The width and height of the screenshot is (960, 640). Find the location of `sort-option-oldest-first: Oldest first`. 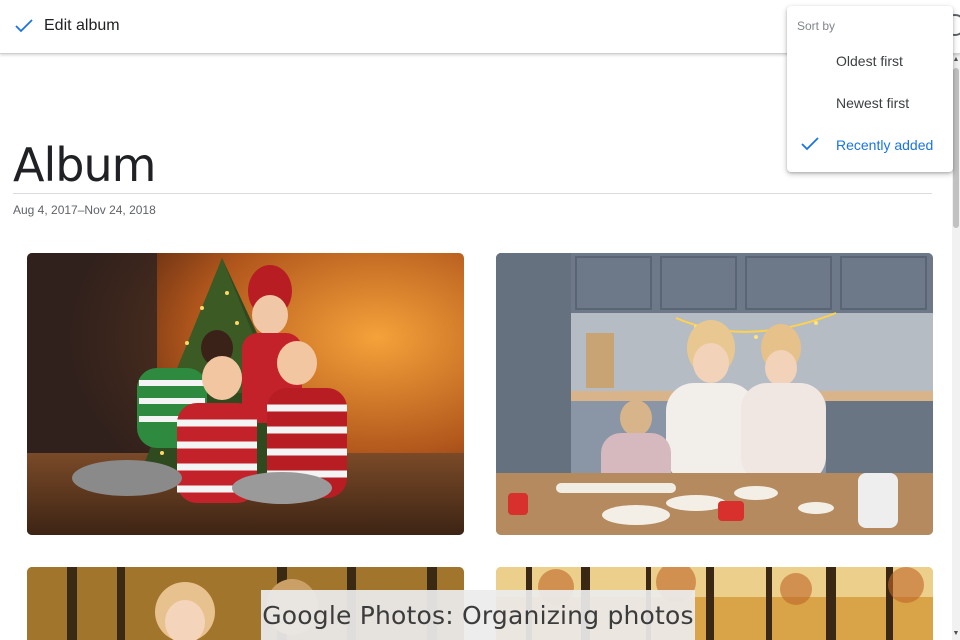

sort-option-oldest-first: Oldest first is located at coordinates (870, 61).